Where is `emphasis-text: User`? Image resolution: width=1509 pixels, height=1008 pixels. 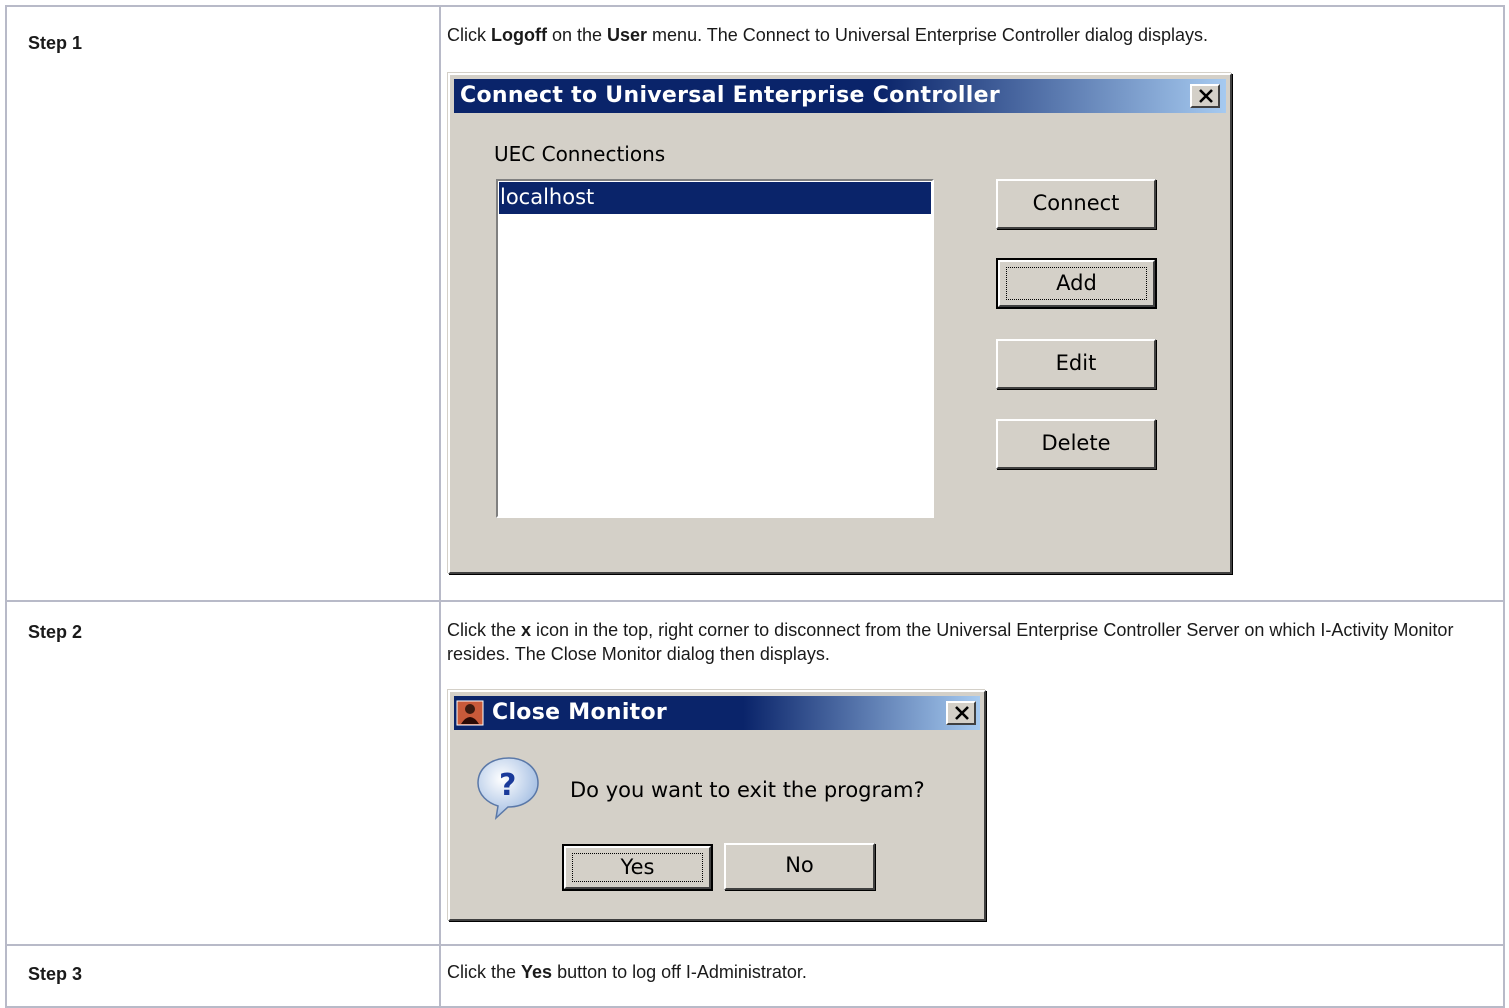
emphasis-text: User is located at coordinates (627, 35).